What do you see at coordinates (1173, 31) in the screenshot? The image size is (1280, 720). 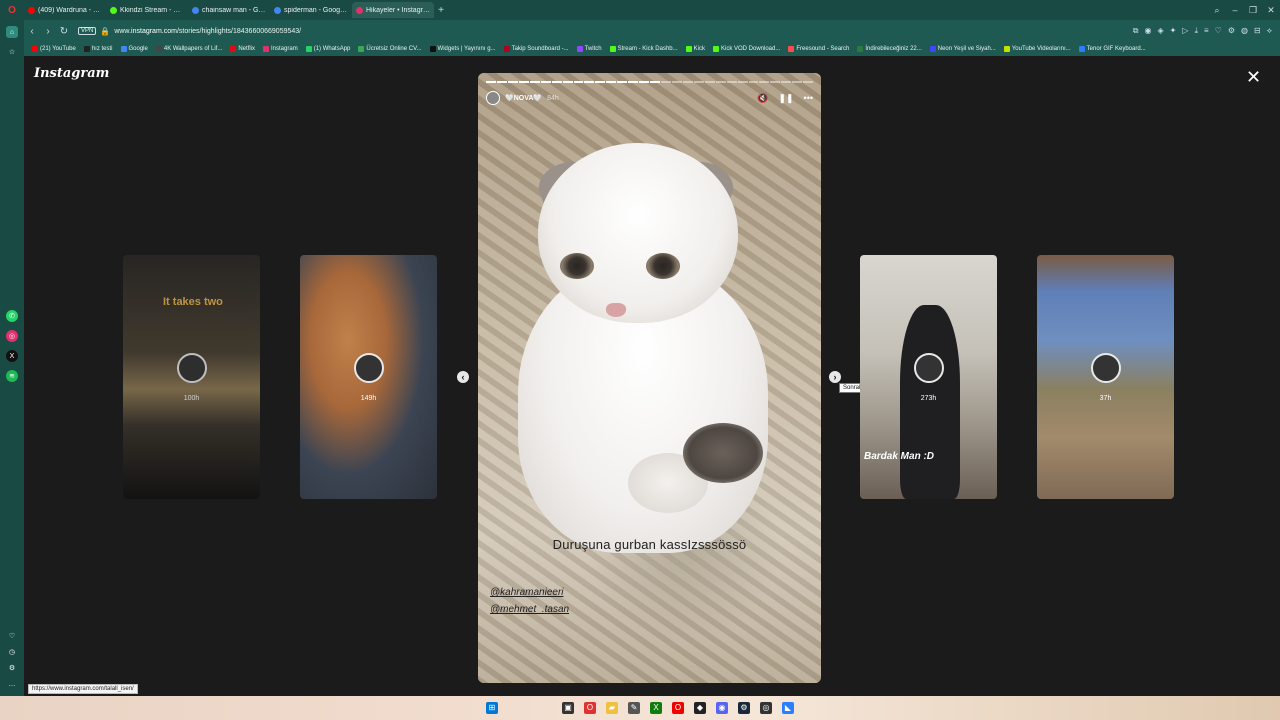 I see `extension-icon: ✦` at bounding box center [1173, 31].